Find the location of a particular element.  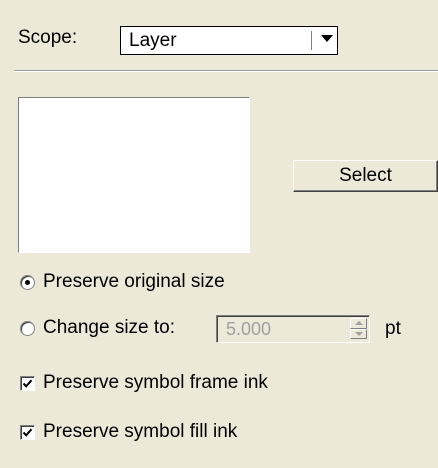

preserve-frame-ink-checkbox is located at coordinates (27, 383).